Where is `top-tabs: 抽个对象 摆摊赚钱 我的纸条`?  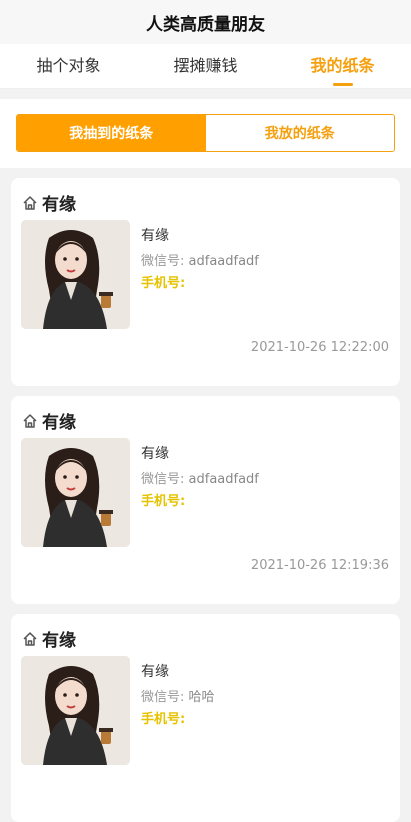
top-tabs: 抽个对象 摆摊赚钱 我的纸条 is located at coordinates (205, 66).